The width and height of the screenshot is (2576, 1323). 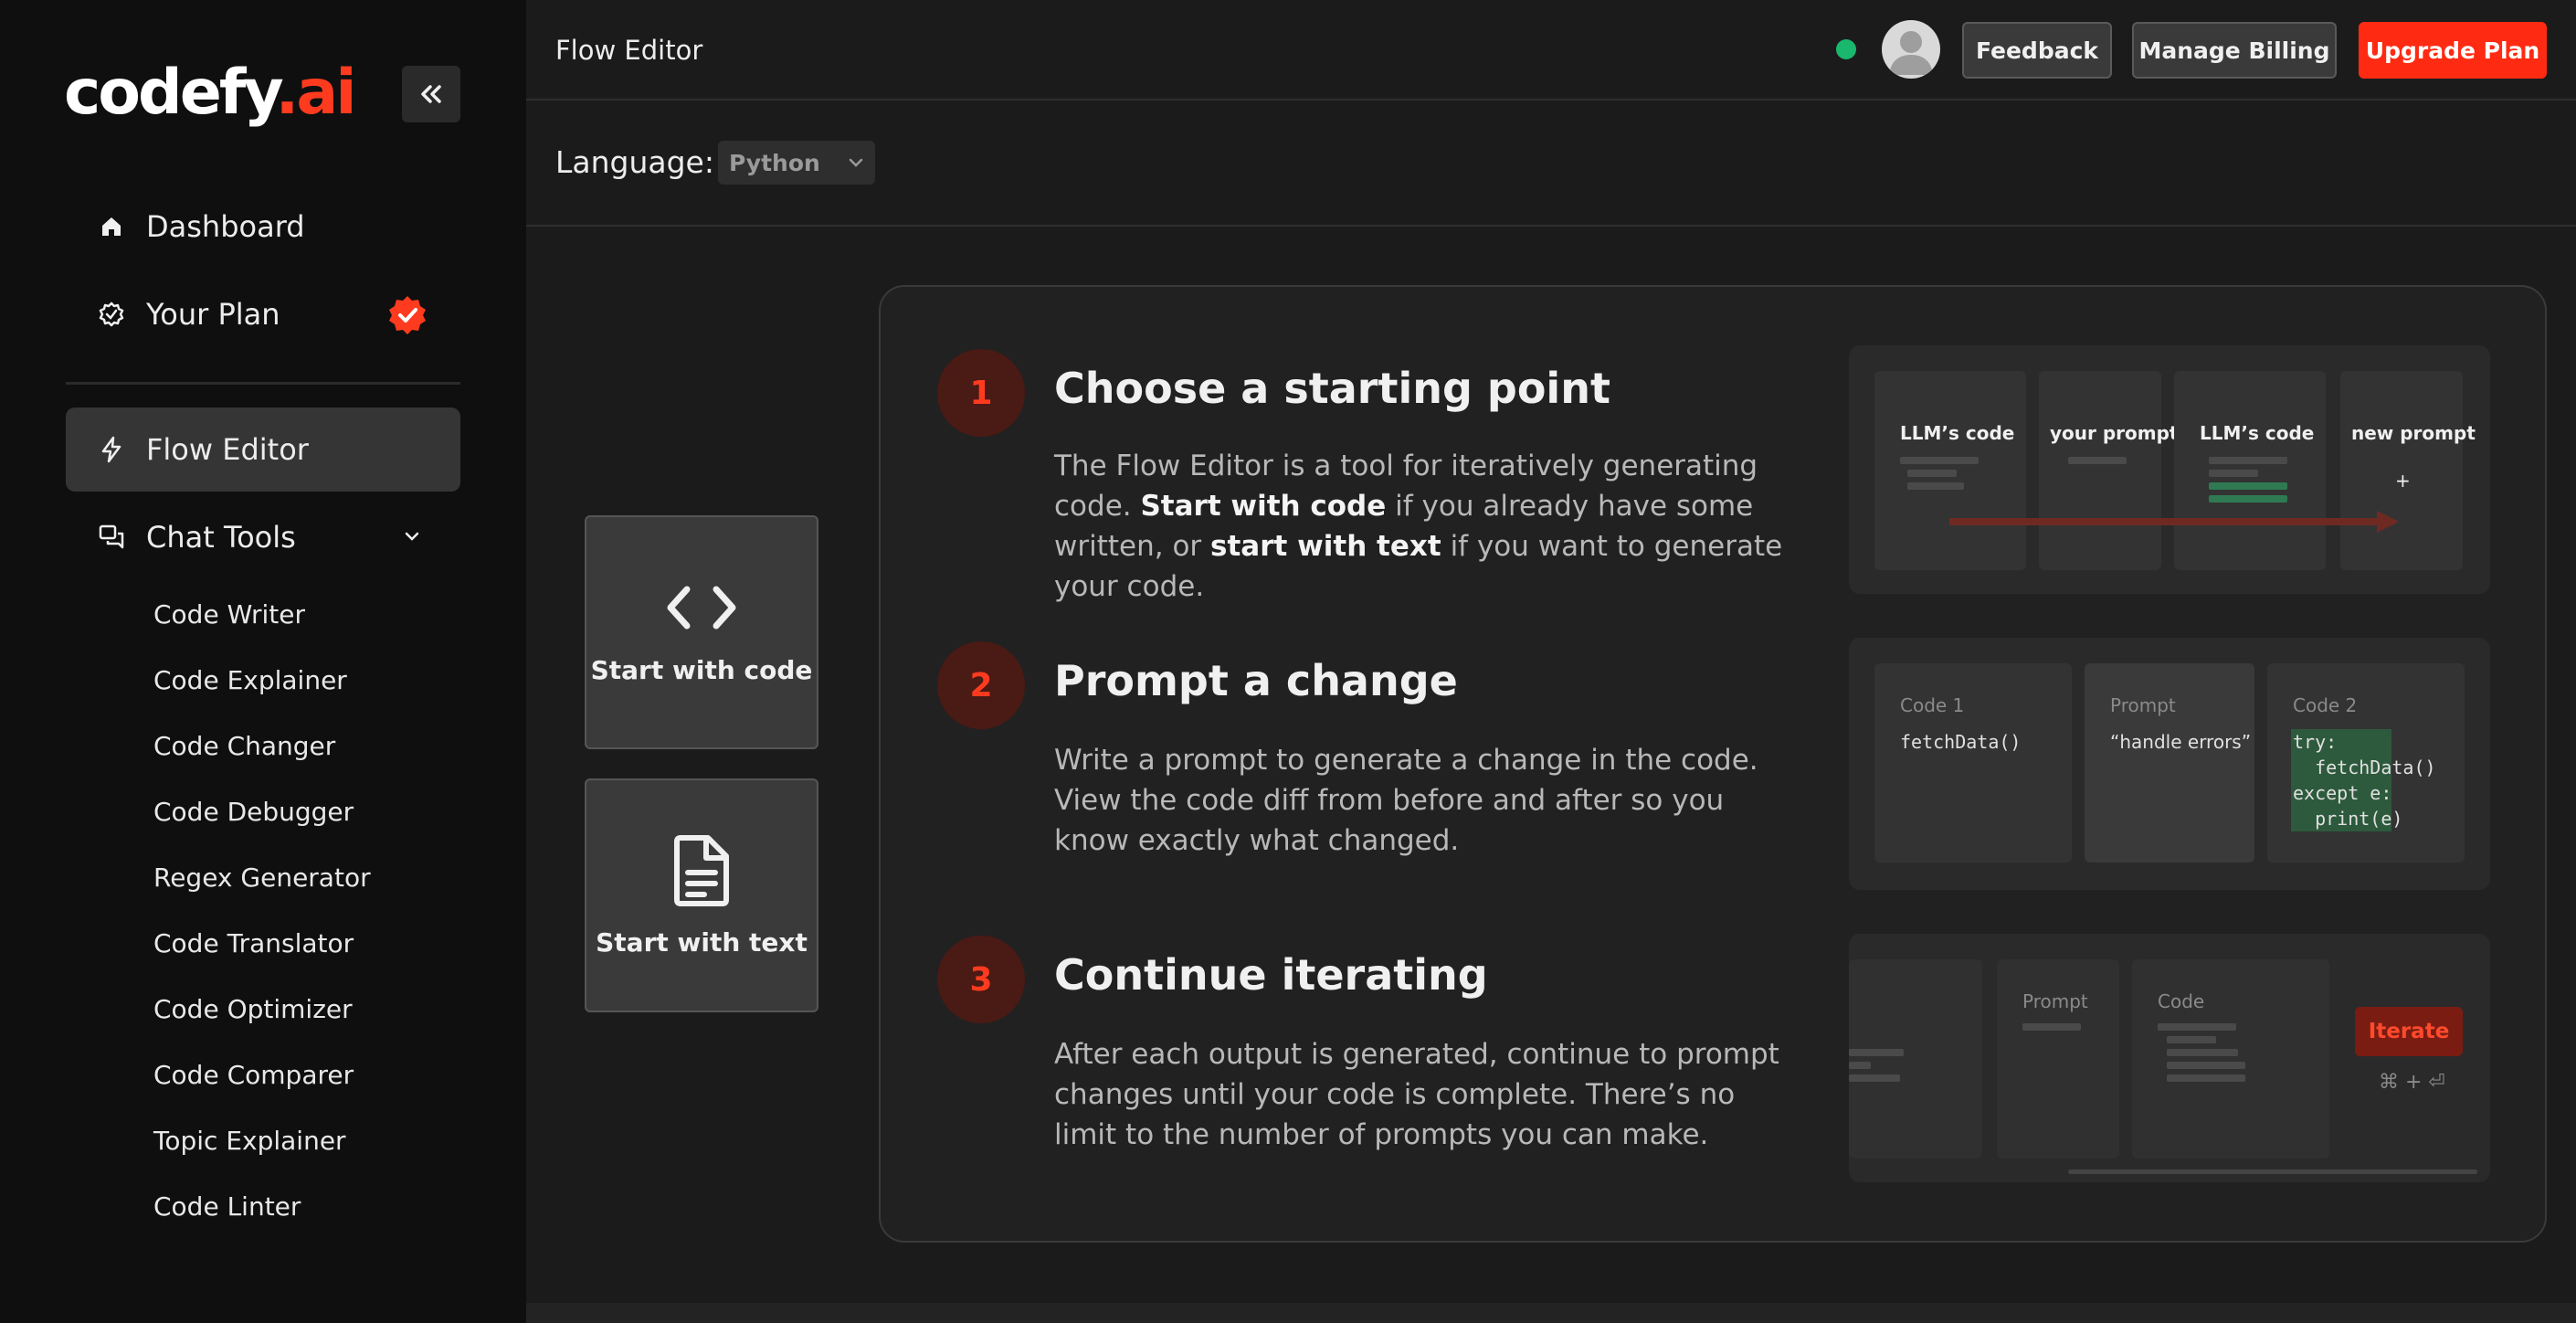 What do you see at coordinates (702, 942) in the screenshot?
I see `start-with-text-label: Start with text` at bounding box center [702, 942].